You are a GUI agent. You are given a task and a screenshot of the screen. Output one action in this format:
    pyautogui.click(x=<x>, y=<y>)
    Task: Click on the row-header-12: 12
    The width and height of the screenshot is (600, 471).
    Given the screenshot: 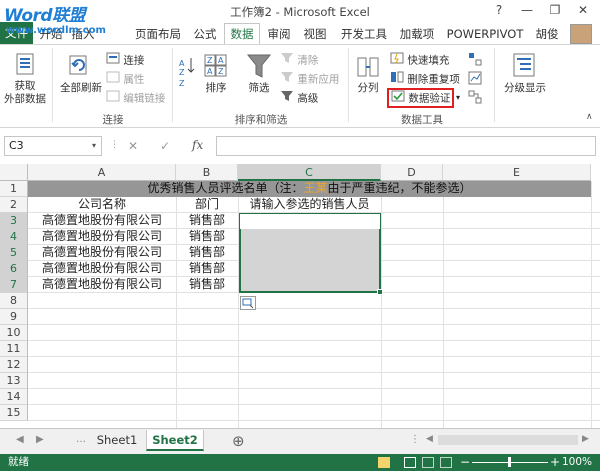 What is the action you would take?
    pyautogui.click(x=14, y=365)
    